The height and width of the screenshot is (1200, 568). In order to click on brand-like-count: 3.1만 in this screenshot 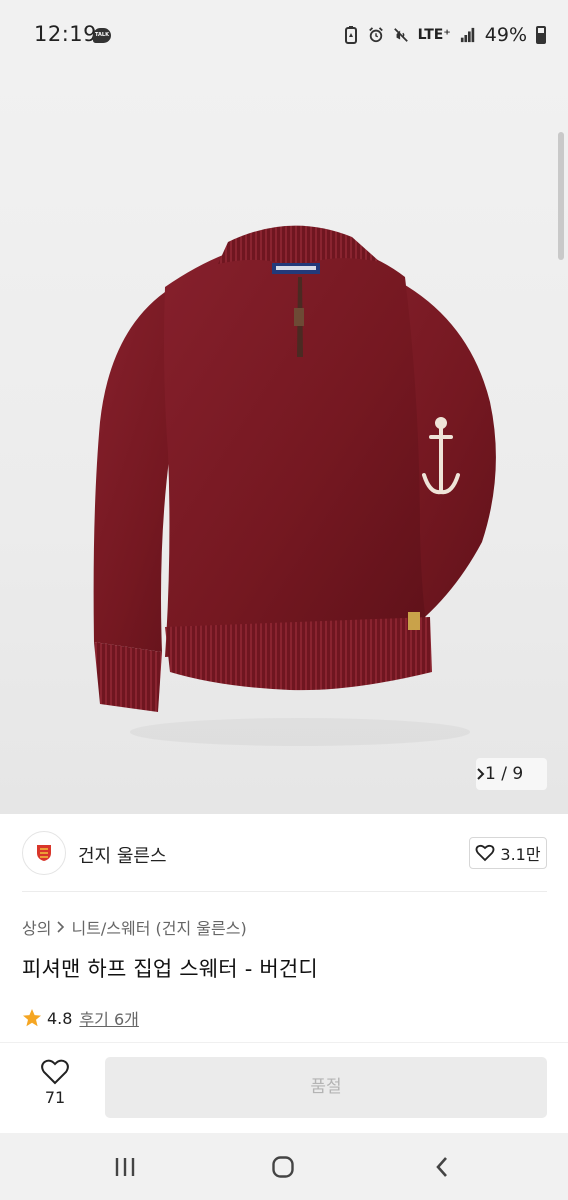, I will do `click(520, 854)`.